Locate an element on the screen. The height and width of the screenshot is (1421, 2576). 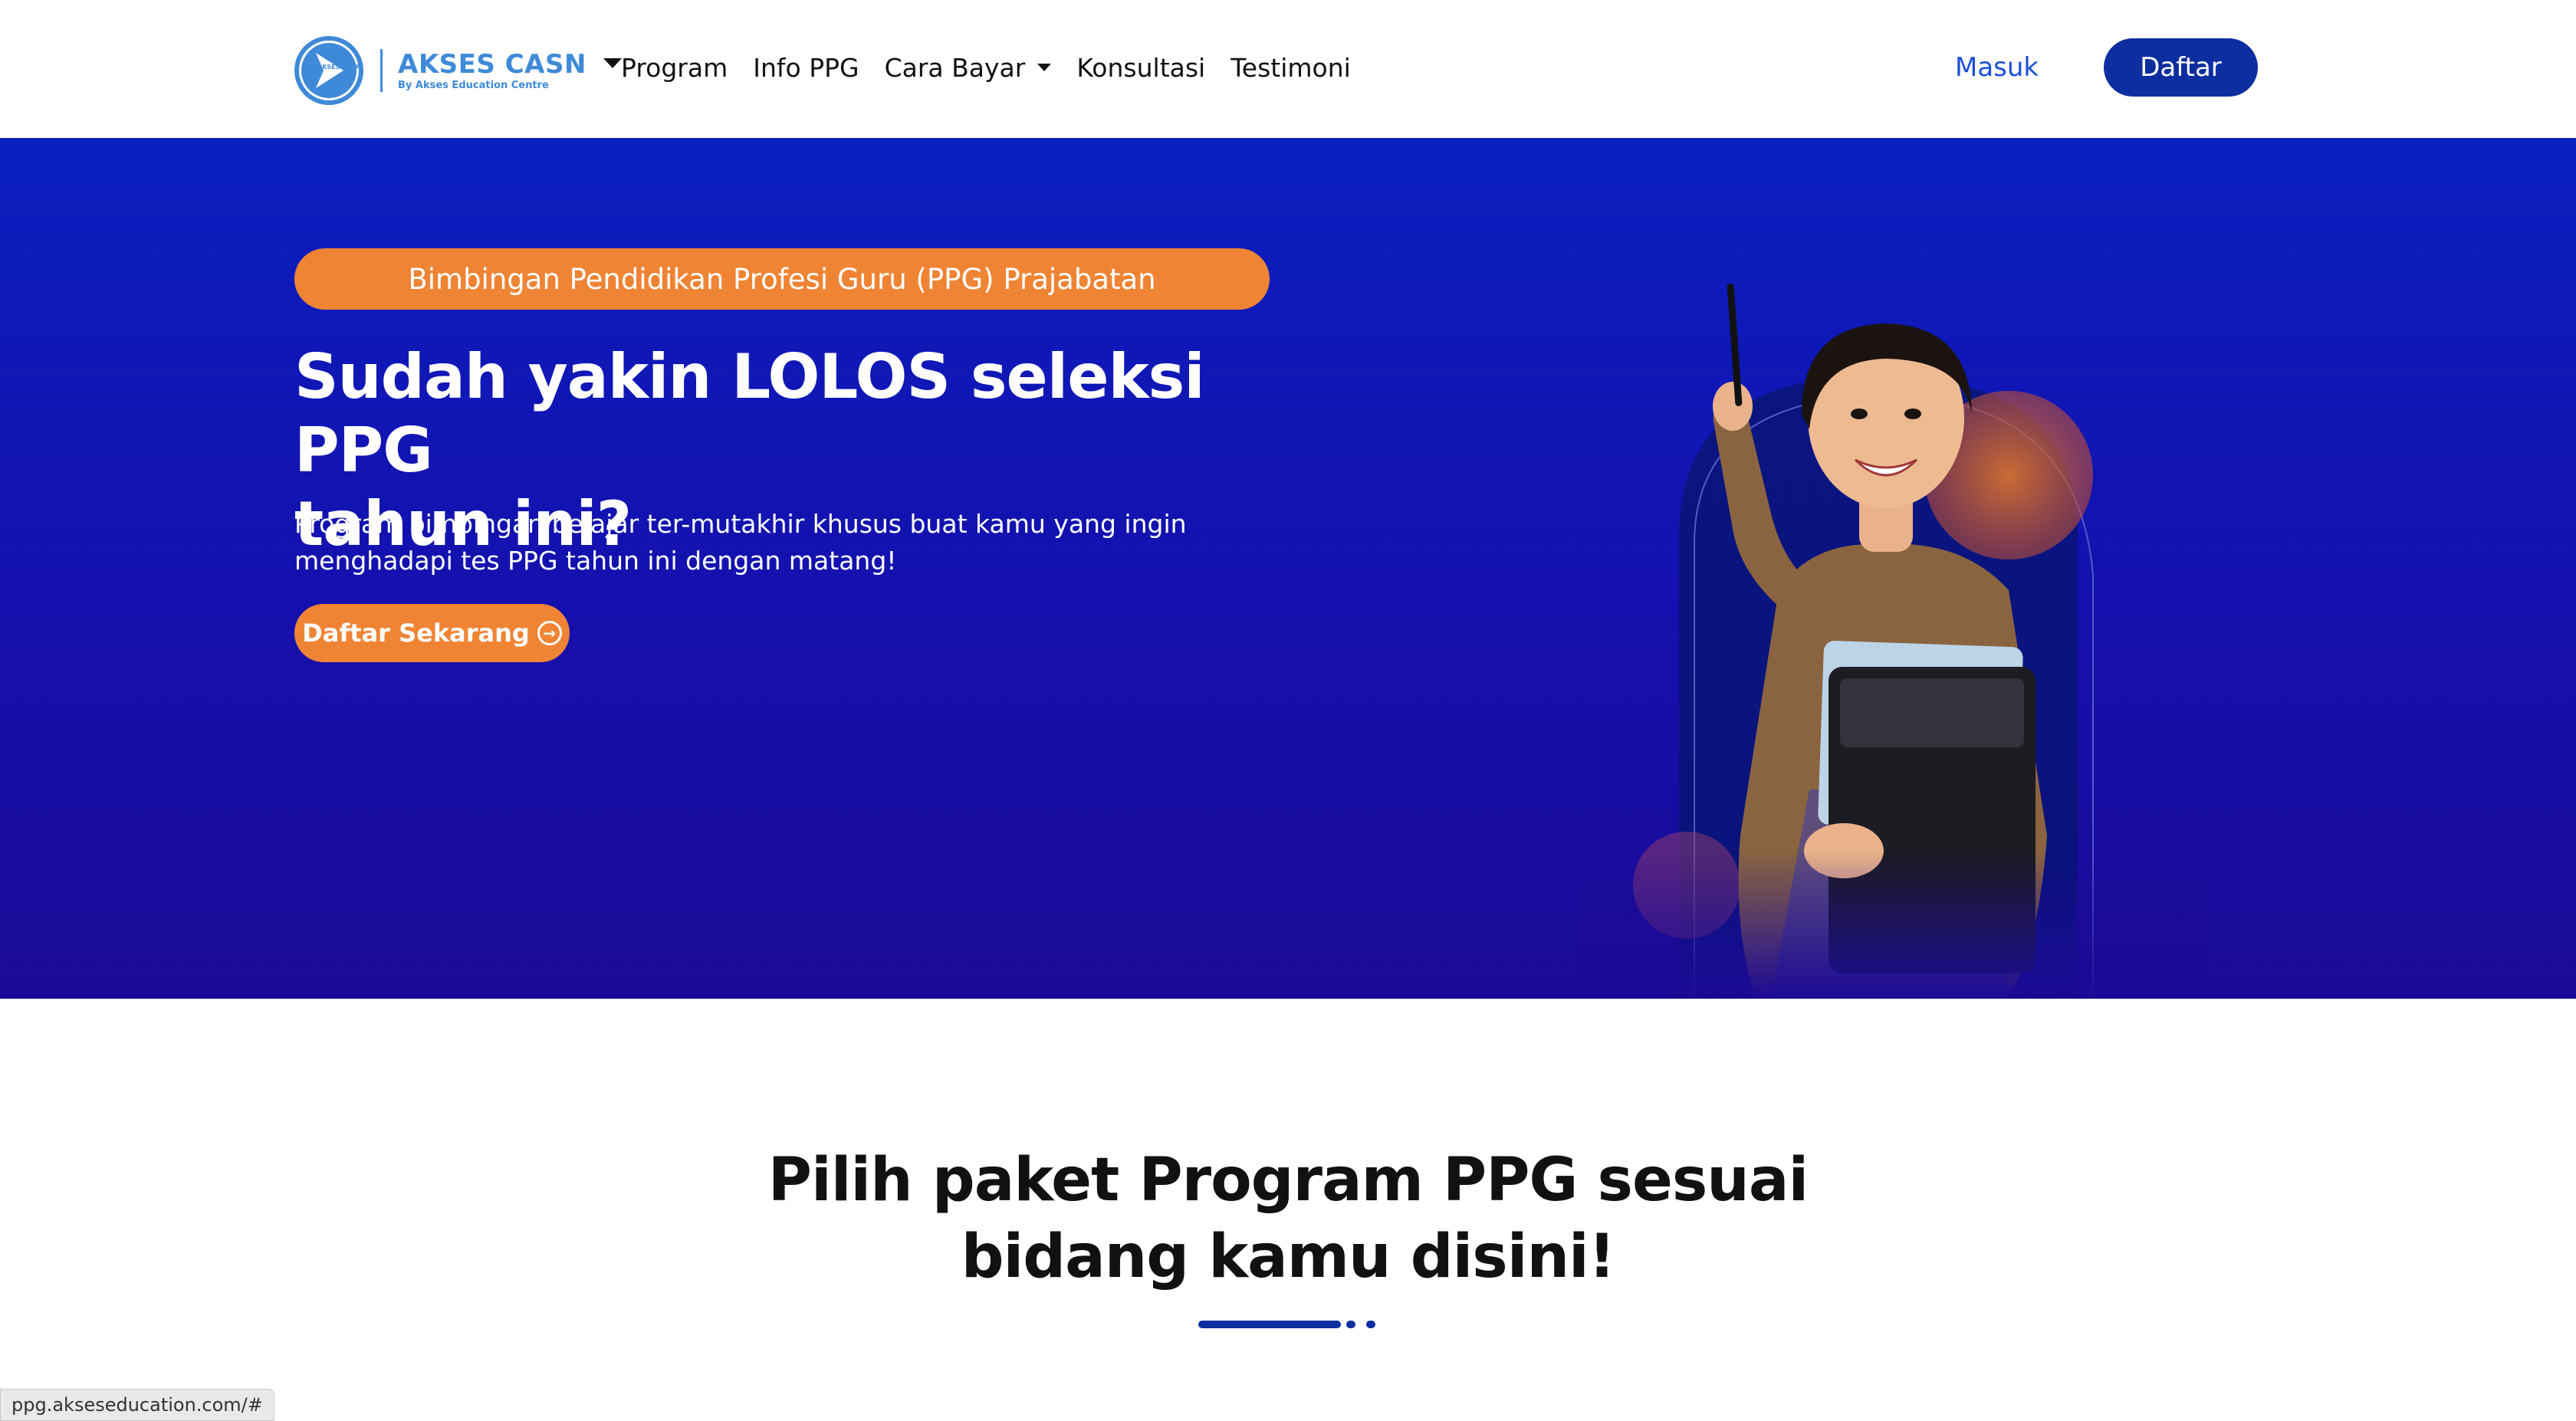
register-now-label: Daftar Sekarang is located at coordinates (416, 633).